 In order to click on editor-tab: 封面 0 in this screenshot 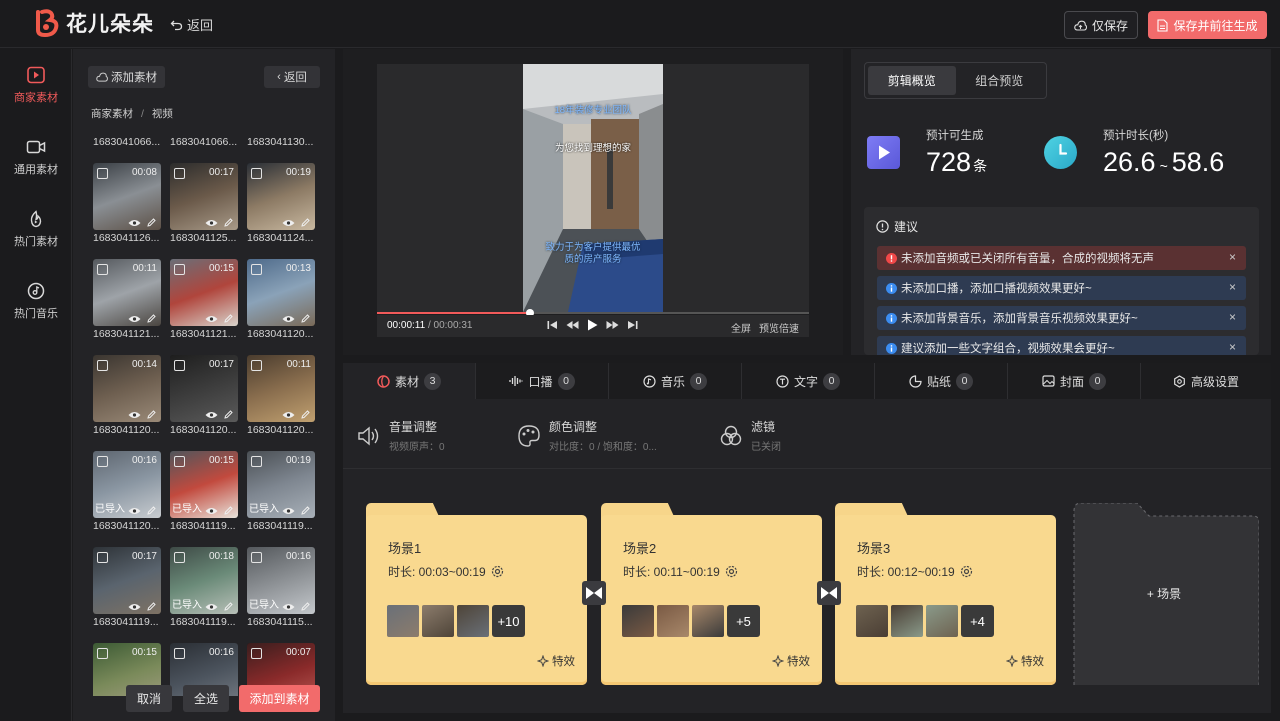, I will do `click(1074, 381)`.